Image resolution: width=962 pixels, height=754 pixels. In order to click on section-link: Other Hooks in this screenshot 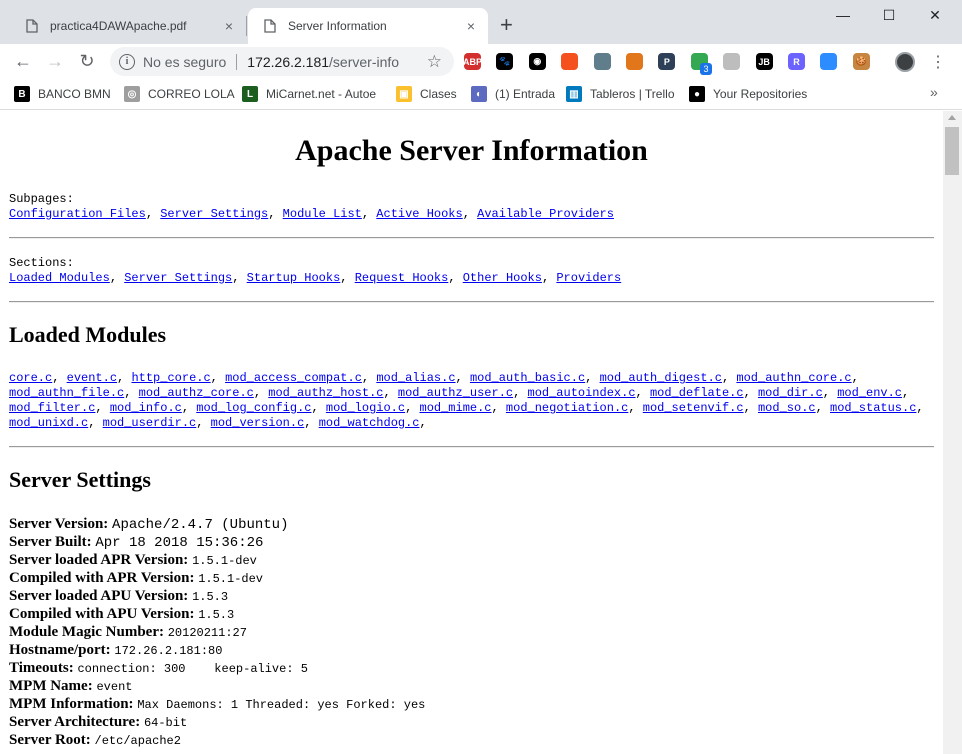, I will do `click(502, 278)`.